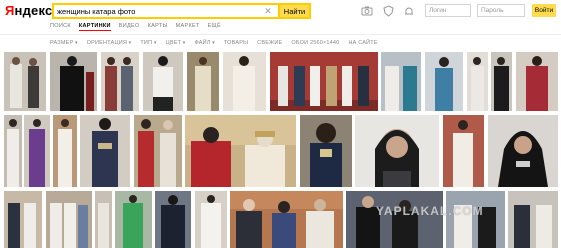 The height and width of the screenshot is (248, 561). Describe the element at coordinates (430, 211) in the screenshot. I see `watermark: YAPLAKAL.COM` at that location.